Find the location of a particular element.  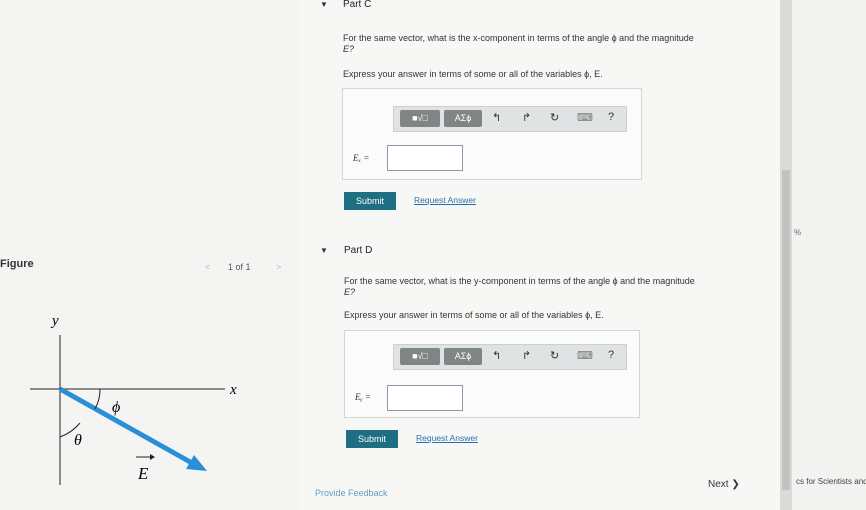

e-vector-arrow-tip is located at coordinates (152, 457).